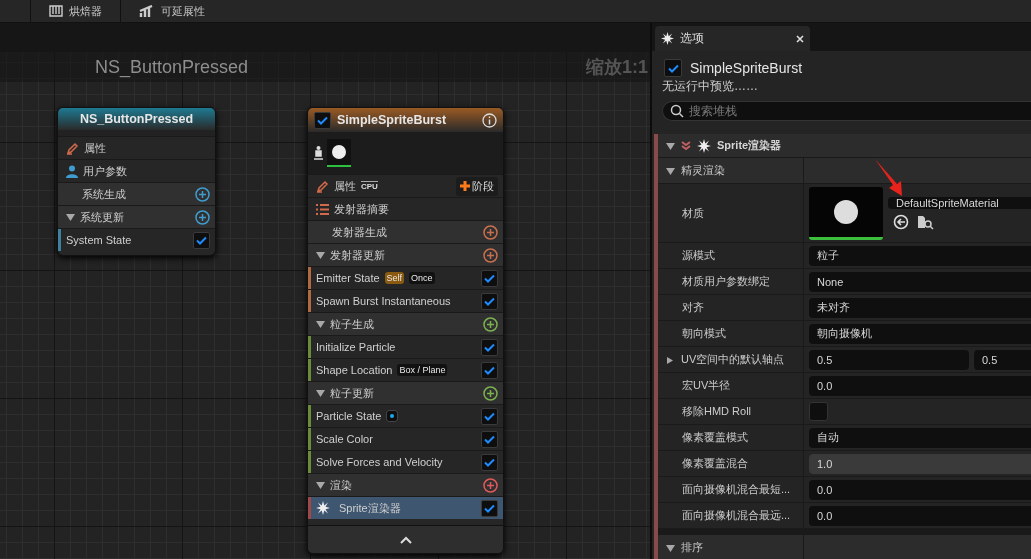 The height and width of the screenshot is (559, 1031). What do you see at coordinates (72, 171) in the screenshot?
I see `person-icon` at bounding box center [72, 171].